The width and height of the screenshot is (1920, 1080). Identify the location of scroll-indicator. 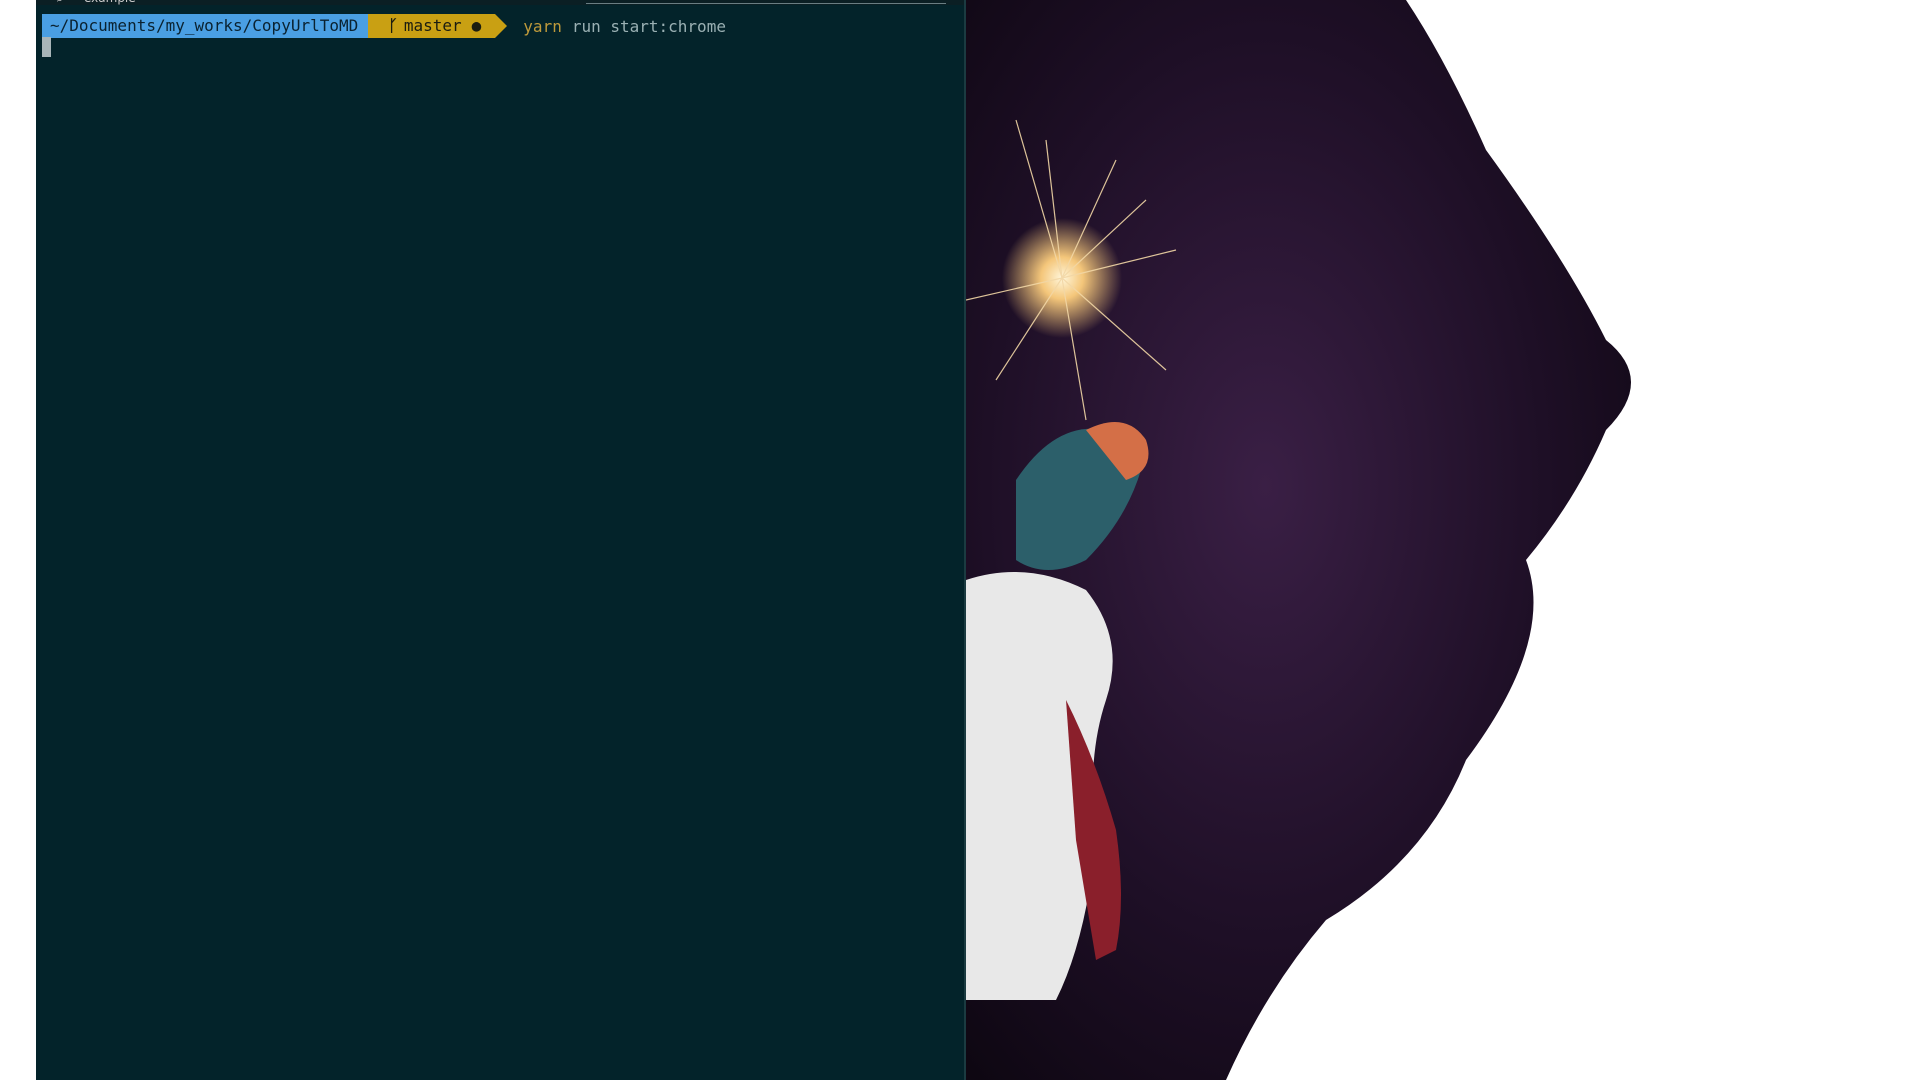
(766, 3).